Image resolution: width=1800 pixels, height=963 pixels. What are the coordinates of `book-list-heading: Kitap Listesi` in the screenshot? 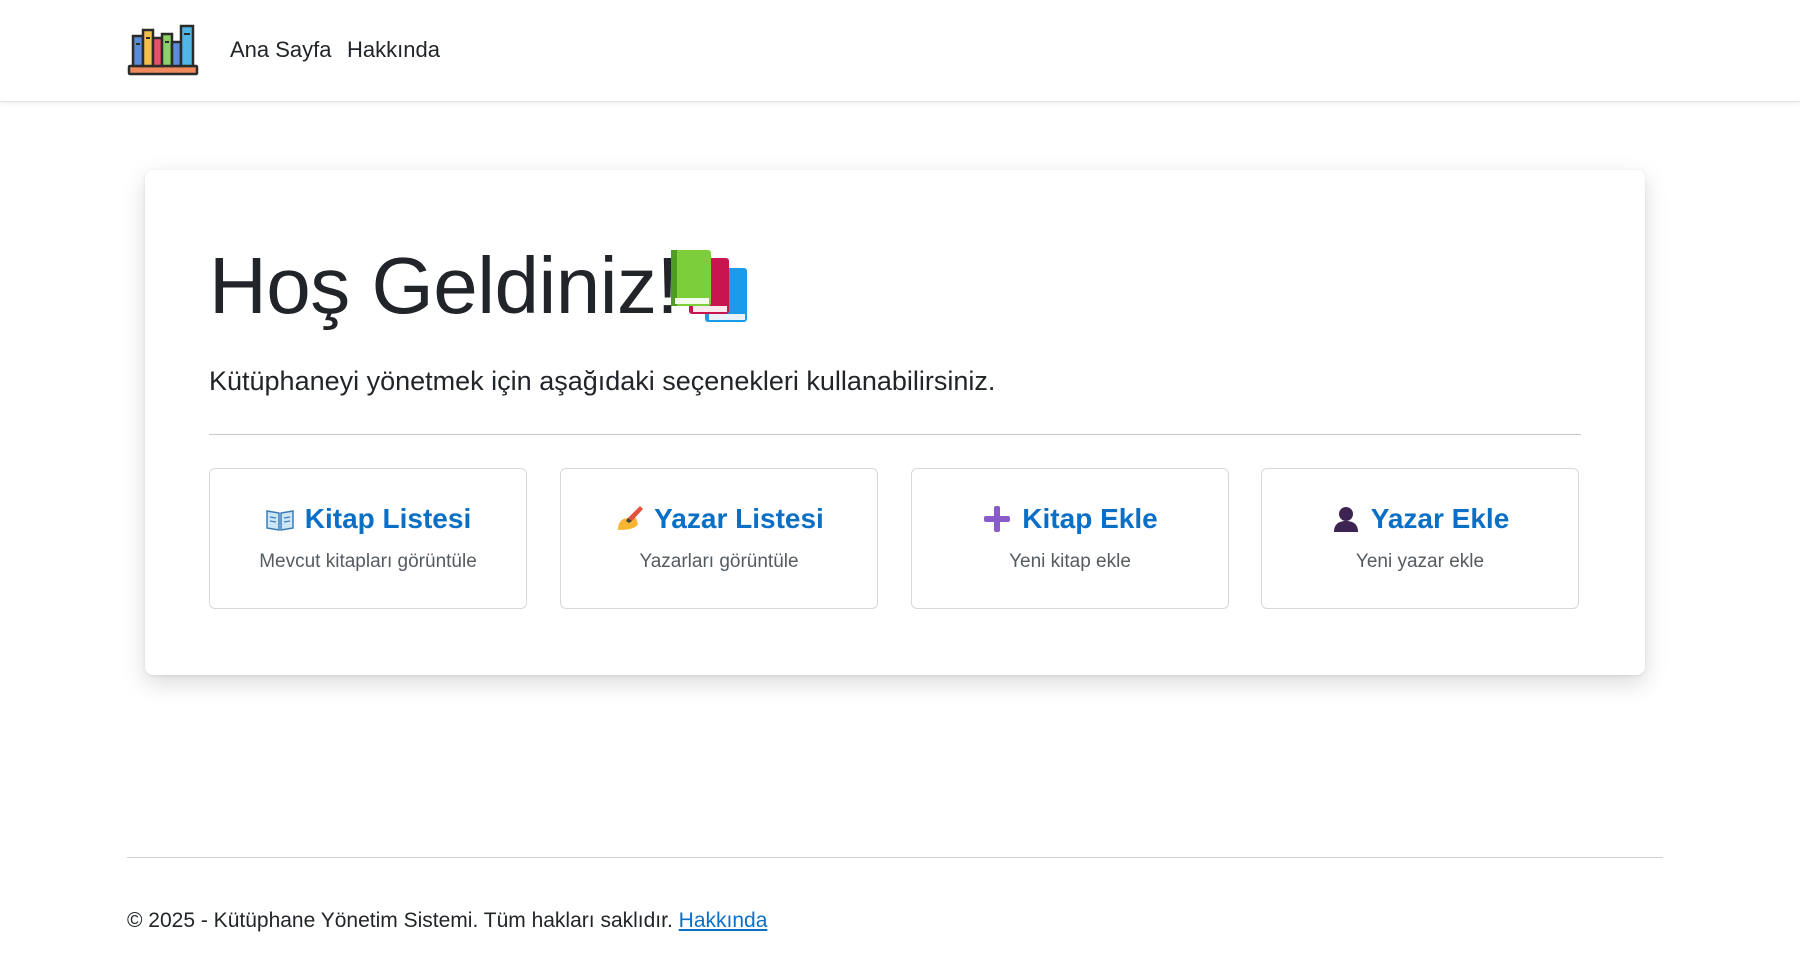 It's located at (368, 519).